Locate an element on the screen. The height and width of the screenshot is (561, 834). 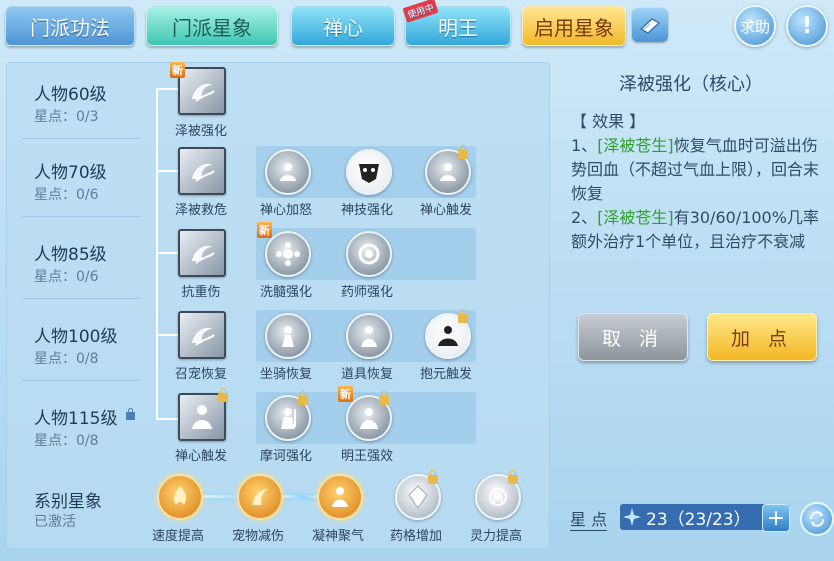
series-label: 药格增加 is located at coordinates (415, 536).